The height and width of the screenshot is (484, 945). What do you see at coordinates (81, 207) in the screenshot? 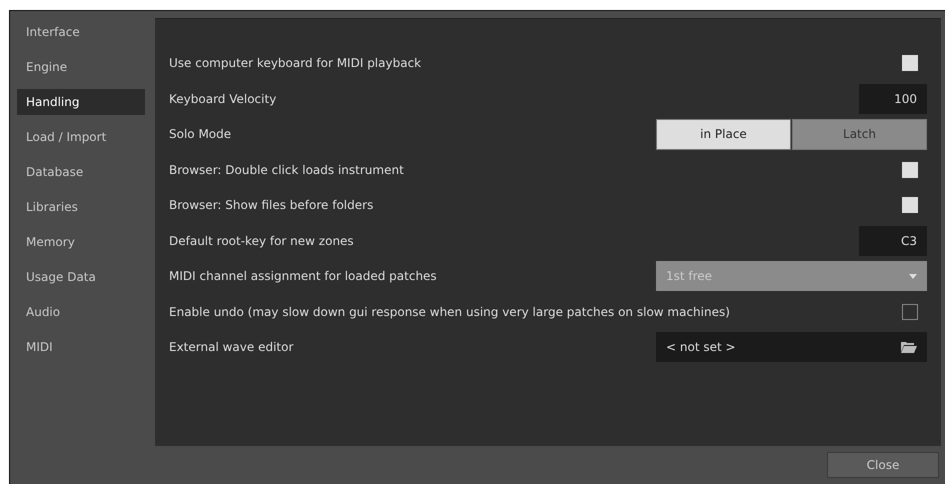
I see `sidebar-item: Libraries` at bounding box center [81, 207].